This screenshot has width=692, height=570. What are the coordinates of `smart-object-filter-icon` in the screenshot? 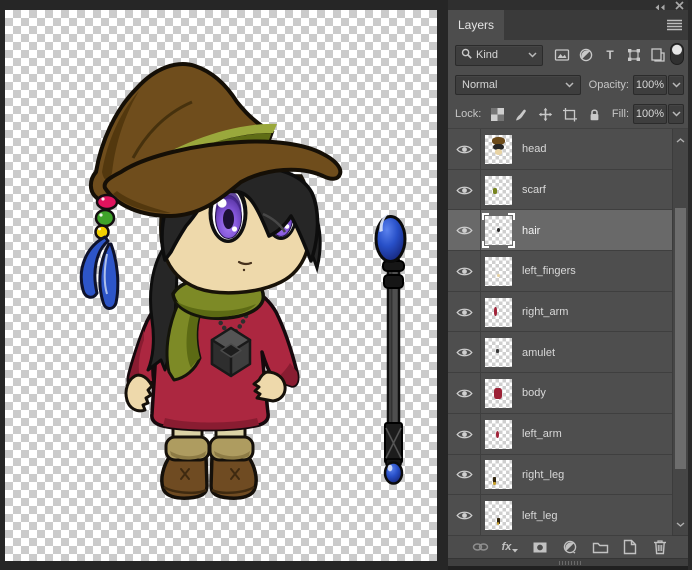 It's located at (658, 55).